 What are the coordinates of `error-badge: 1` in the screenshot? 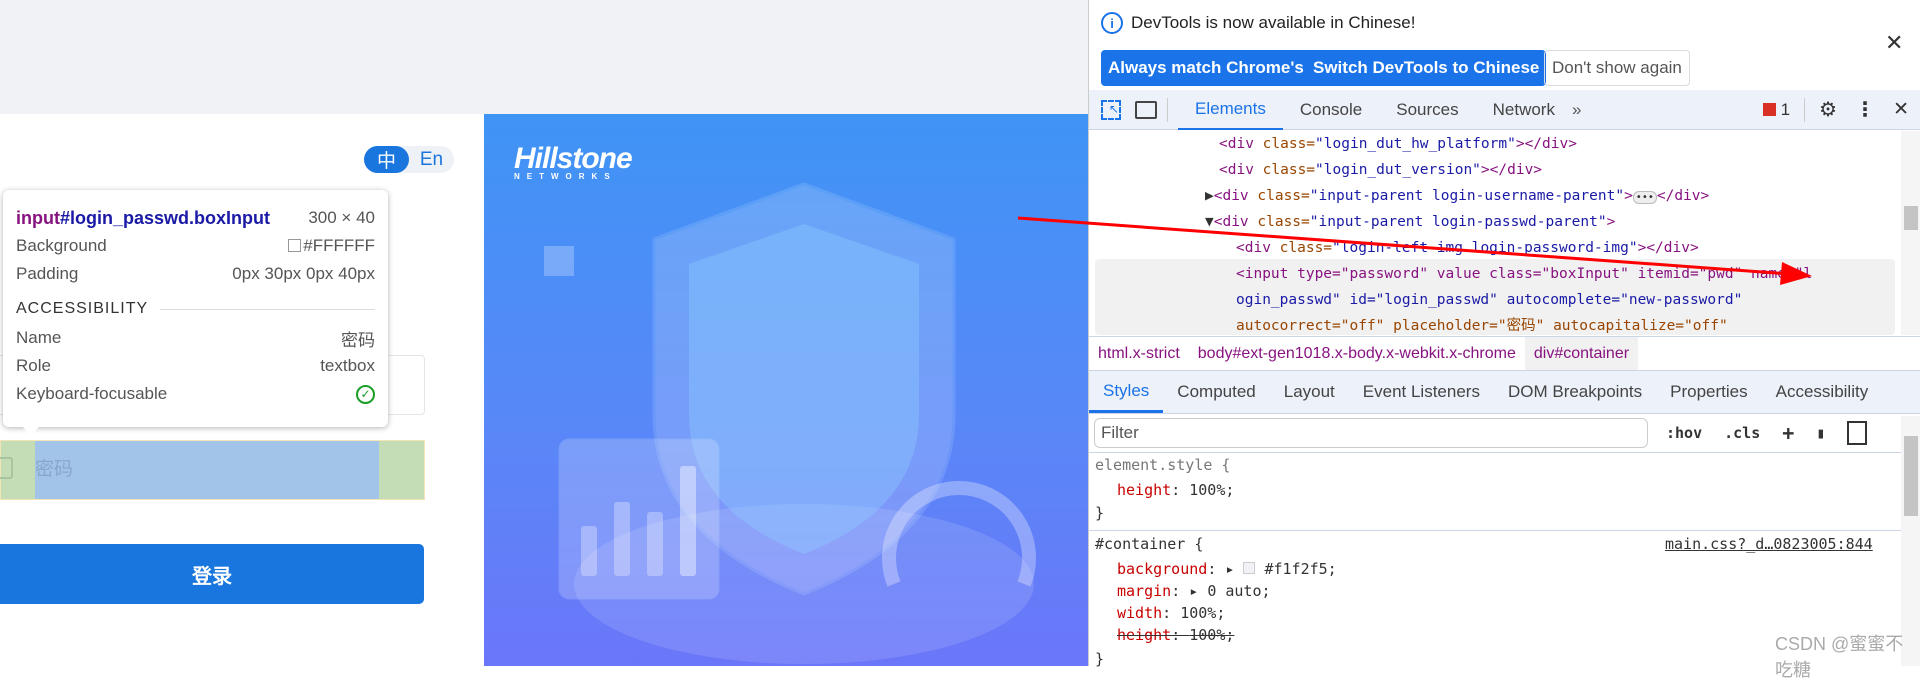 It's located at (1776, 110).